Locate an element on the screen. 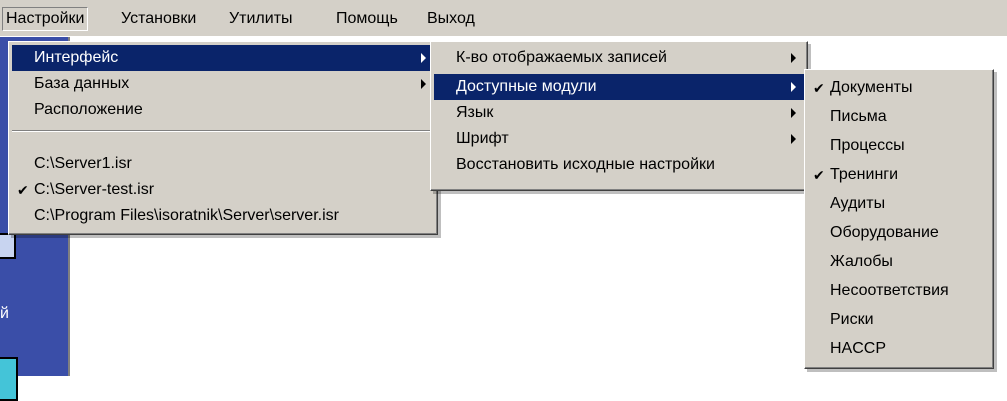  module-trainings: ✔ Тренинги is located at coordinates (899, 175).